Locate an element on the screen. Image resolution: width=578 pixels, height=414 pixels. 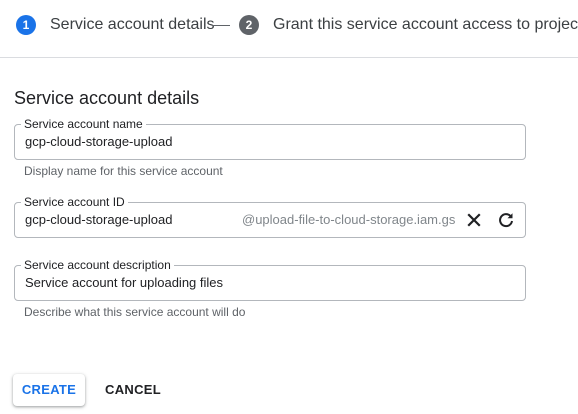
cancel-button: CANCEL is located at coordinates (133, 390).